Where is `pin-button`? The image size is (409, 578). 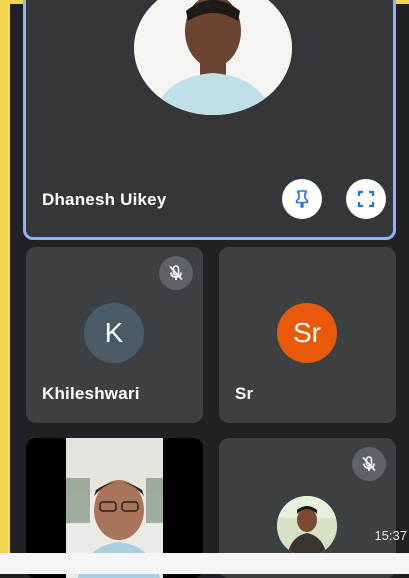 pin-button is located at coordinates (302, 199).